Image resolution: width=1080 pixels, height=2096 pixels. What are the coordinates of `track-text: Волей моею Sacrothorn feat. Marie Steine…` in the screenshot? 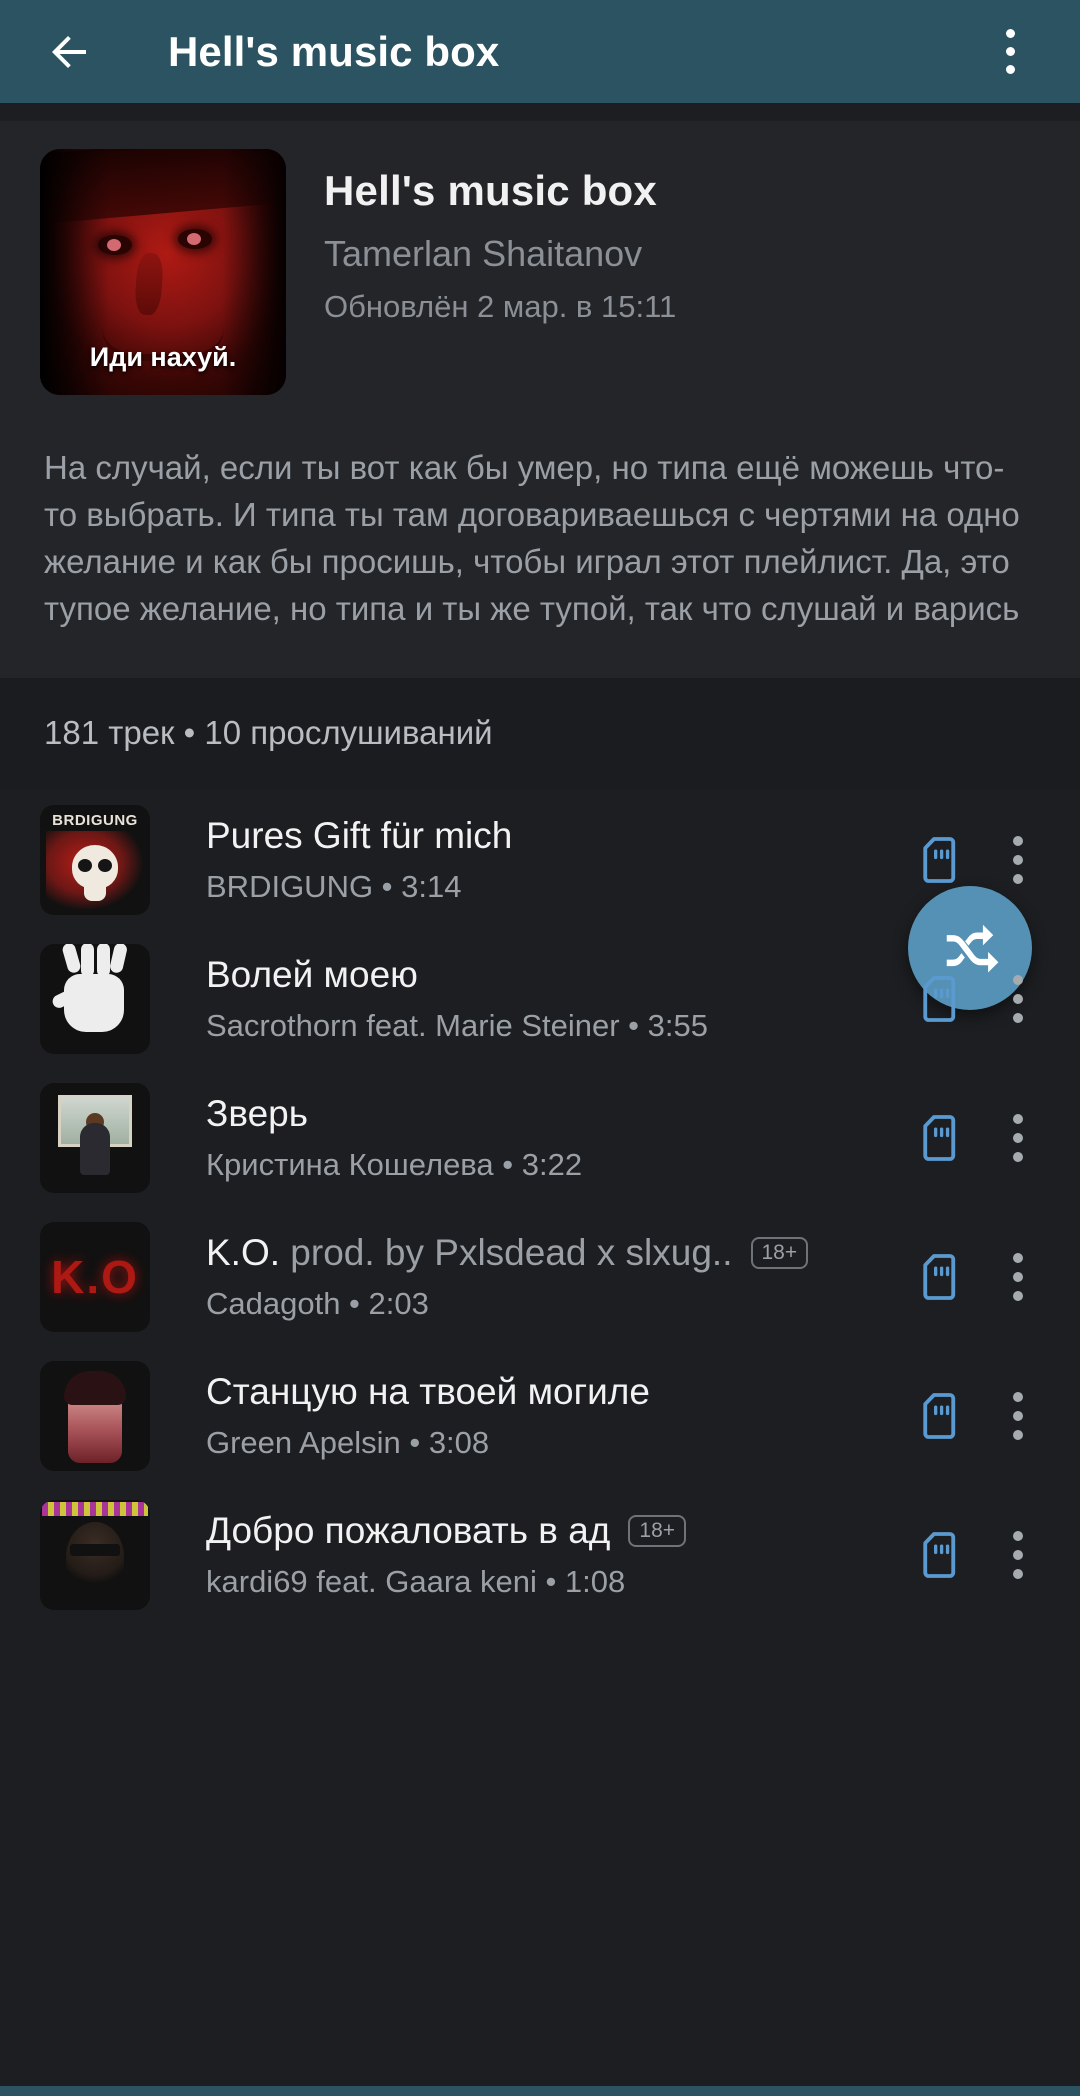 It's located at (530, 999).